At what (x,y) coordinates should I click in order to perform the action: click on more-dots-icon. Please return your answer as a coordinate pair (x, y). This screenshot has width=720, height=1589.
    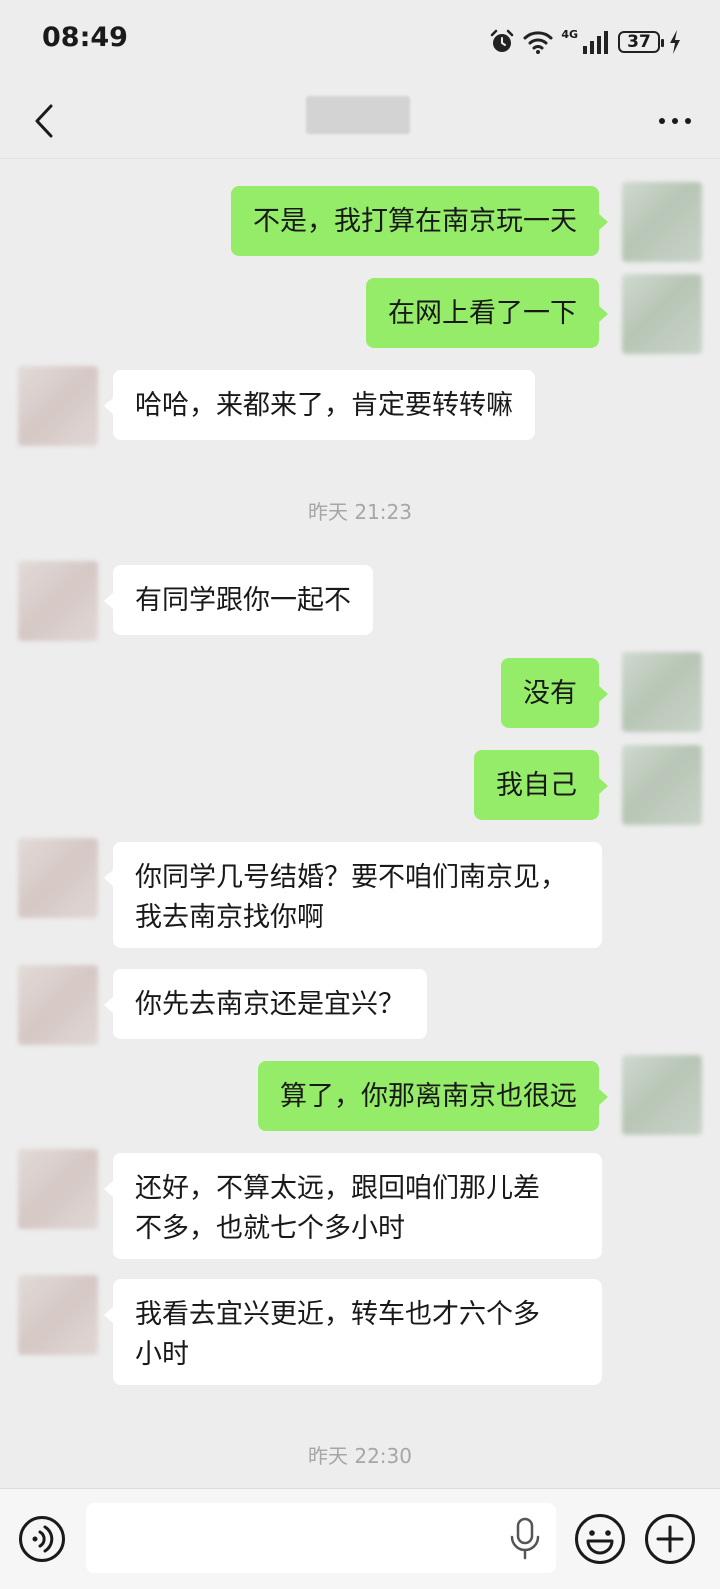
    Looking at the image, I should click on (675, 121).